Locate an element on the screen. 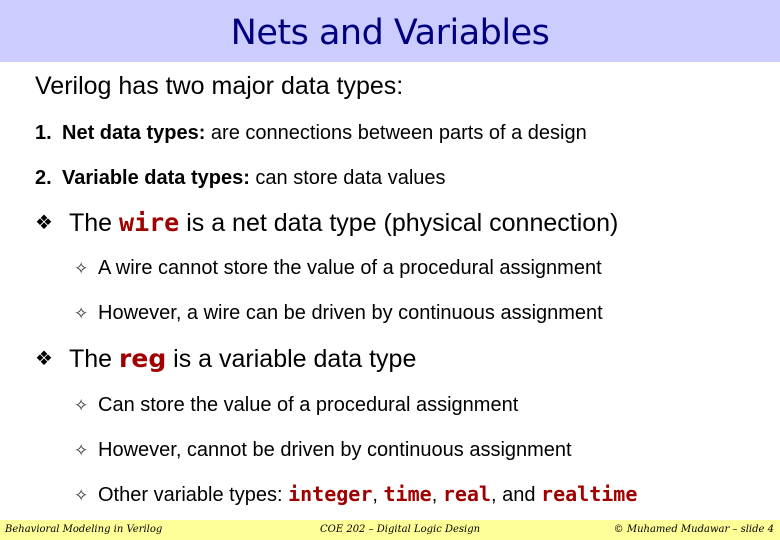 This screenshot has height=540, width=780. item-number: 1. is located at coordinates (43, 133).